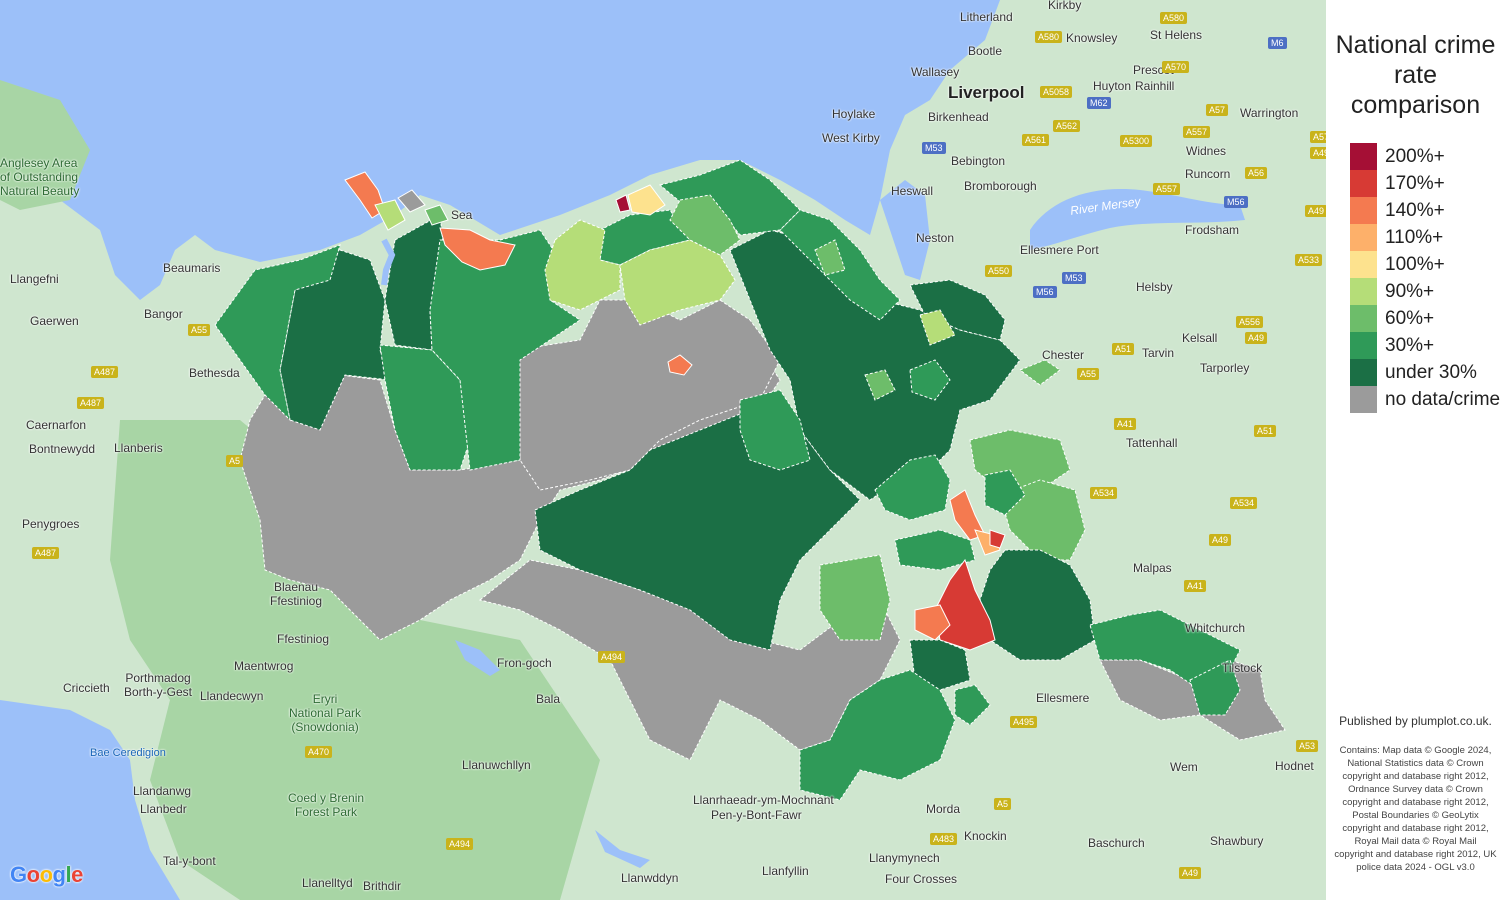  I want to click on label-beaumaris: Beaumaris, so click(192, 268).